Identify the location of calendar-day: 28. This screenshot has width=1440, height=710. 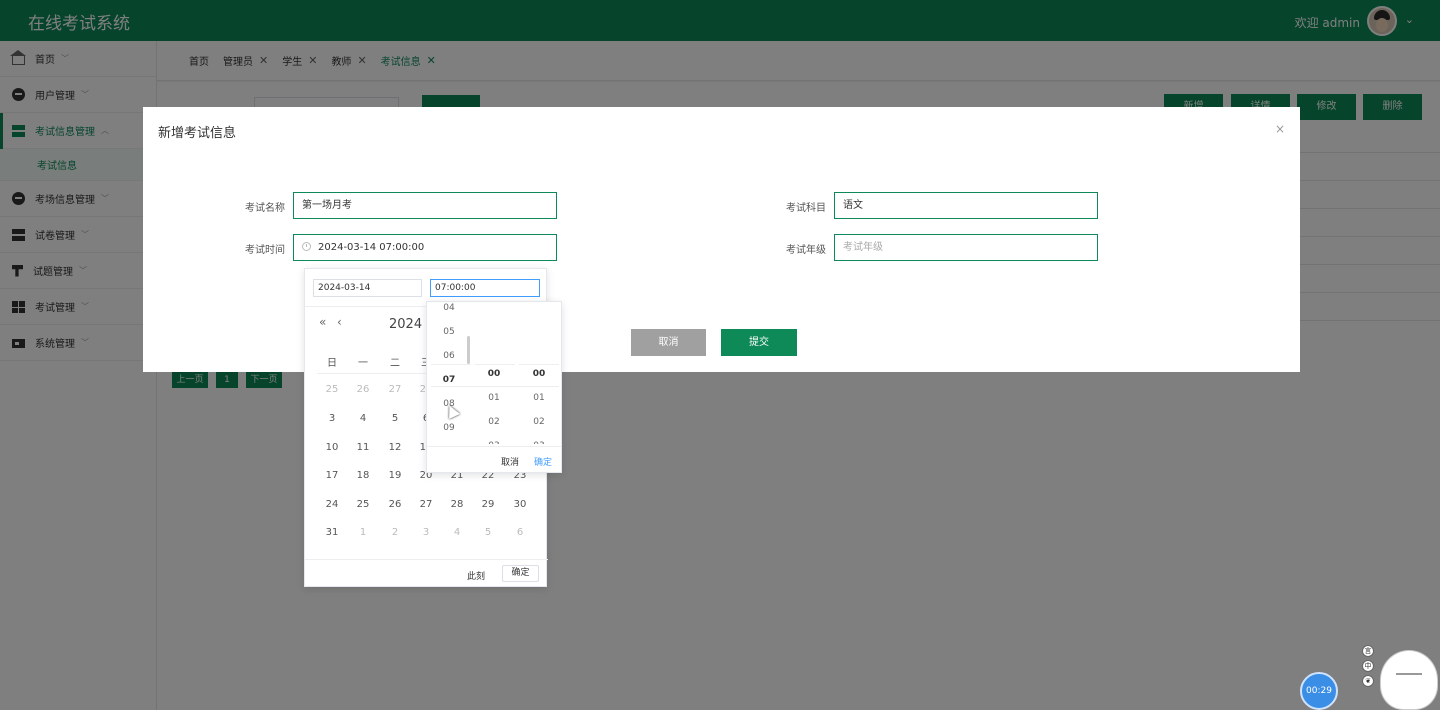
(457, 504).